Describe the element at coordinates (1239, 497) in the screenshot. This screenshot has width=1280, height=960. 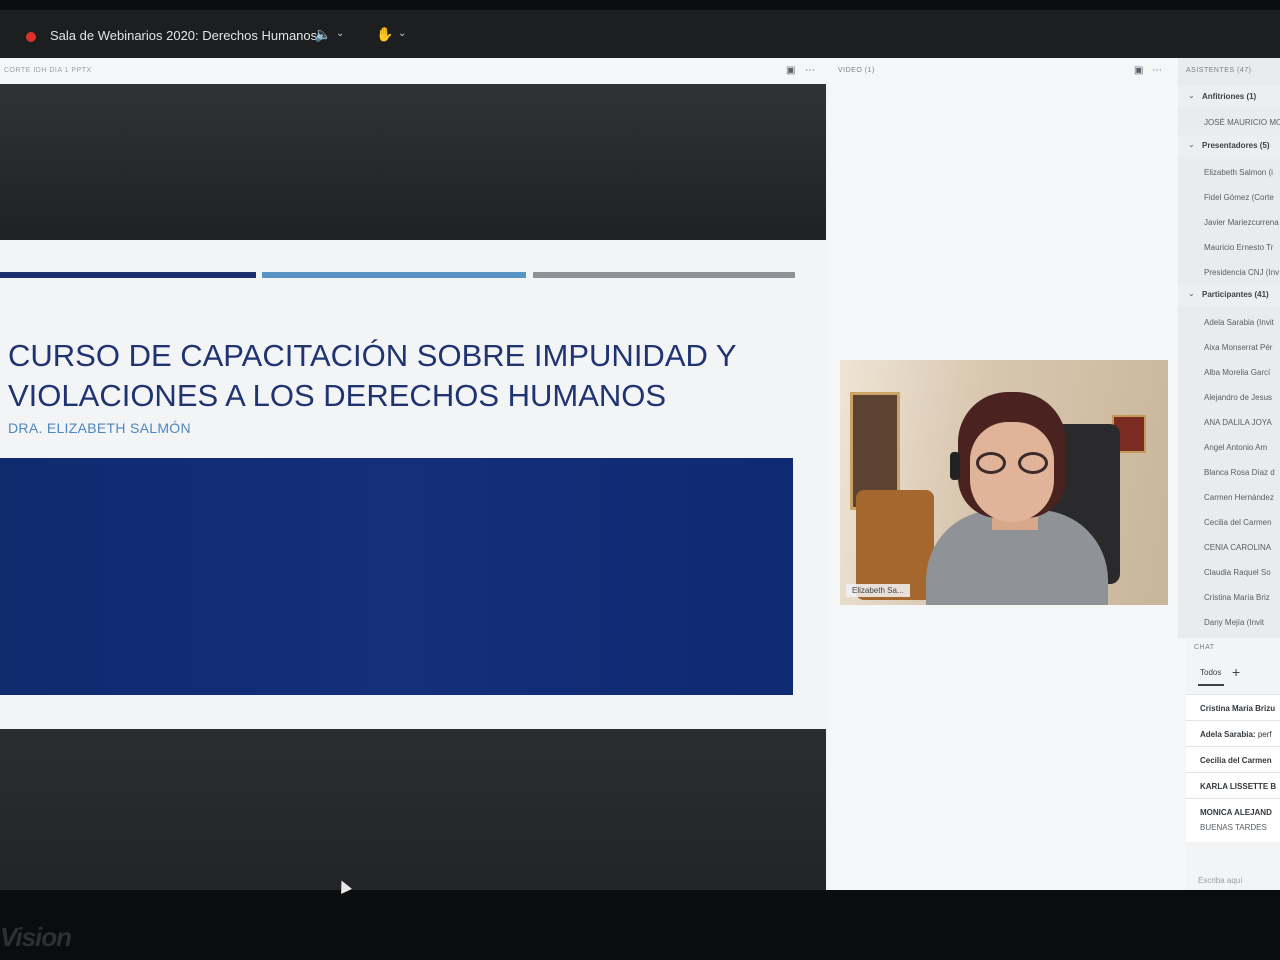
I see `attendee-name: Carmen Hernández` at that location.